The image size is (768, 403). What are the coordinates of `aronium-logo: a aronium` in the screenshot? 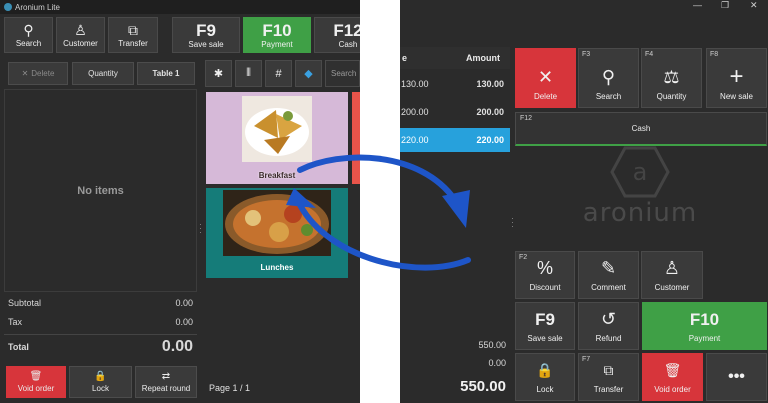 It's located at (640, 185).